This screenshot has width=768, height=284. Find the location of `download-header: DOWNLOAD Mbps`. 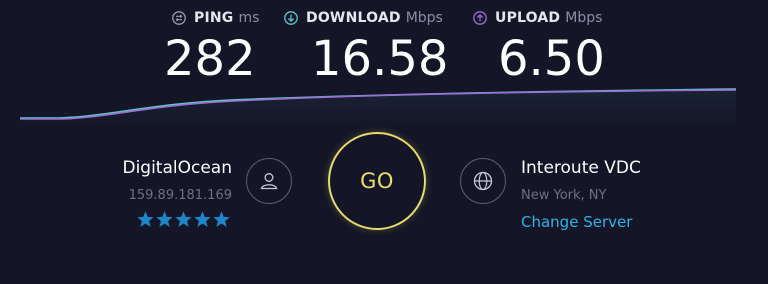

download-header: DOWNLOAD Mbps is located at coordinates (363, 18).